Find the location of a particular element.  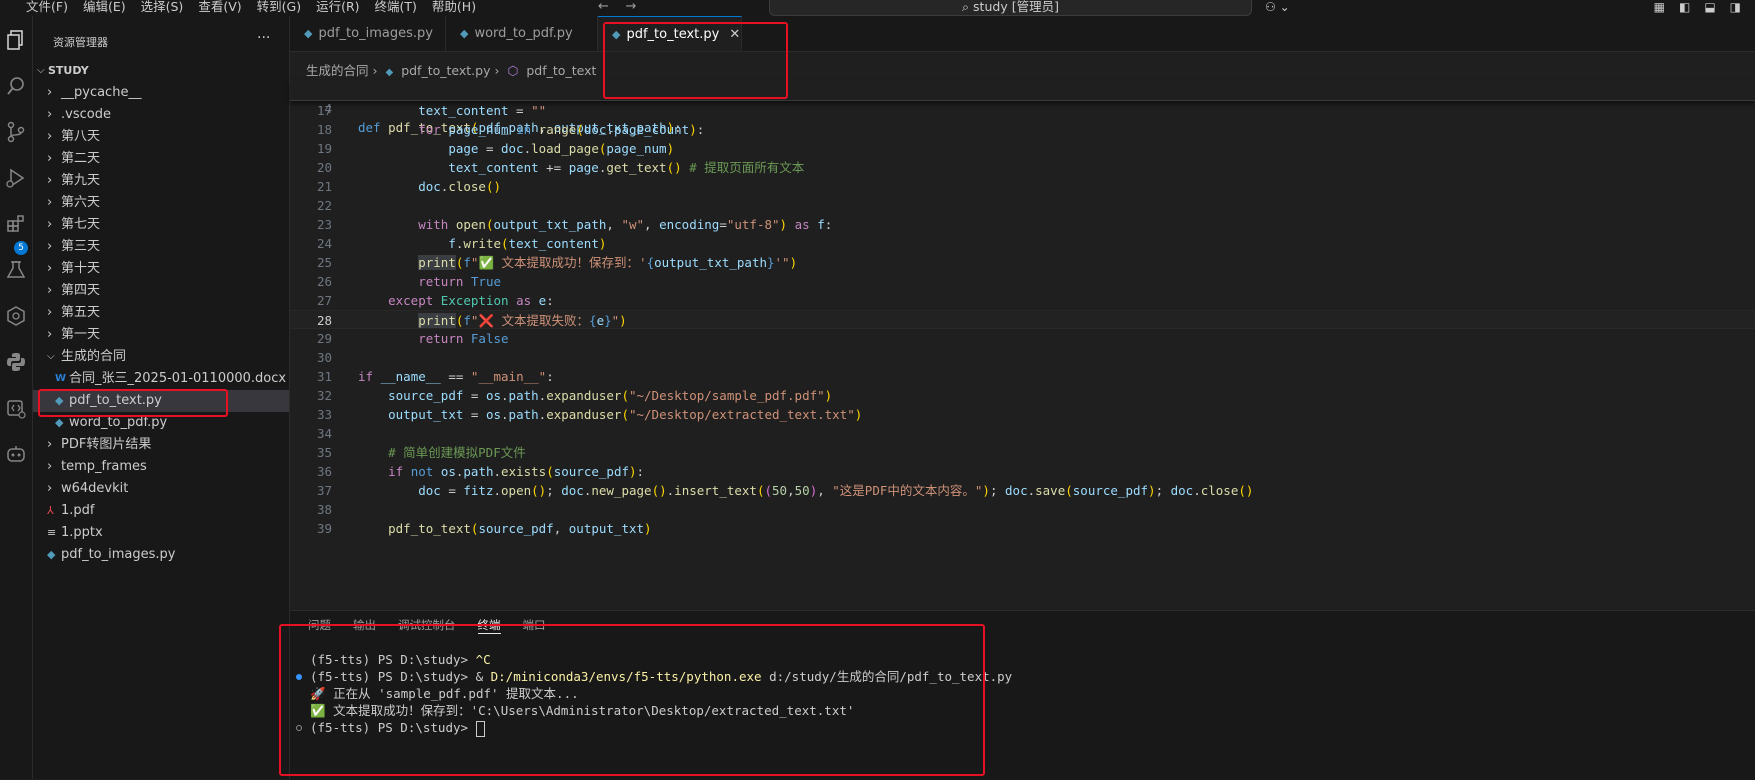

explorer-item: ⌵ 生成的合同 is located at coordinates (161, 357).